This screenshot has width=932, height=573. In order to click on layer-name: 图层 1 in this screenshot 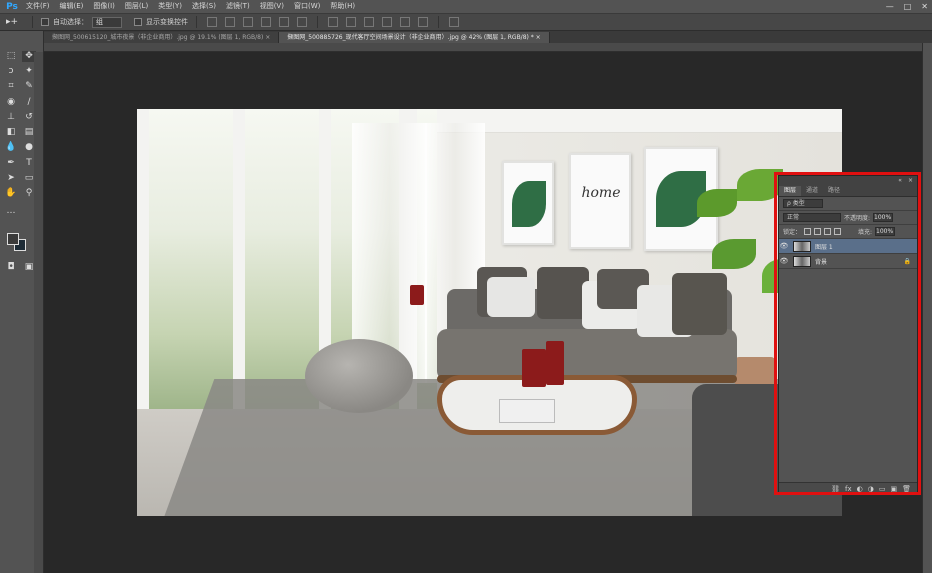, I will do `click(824, 246)`.